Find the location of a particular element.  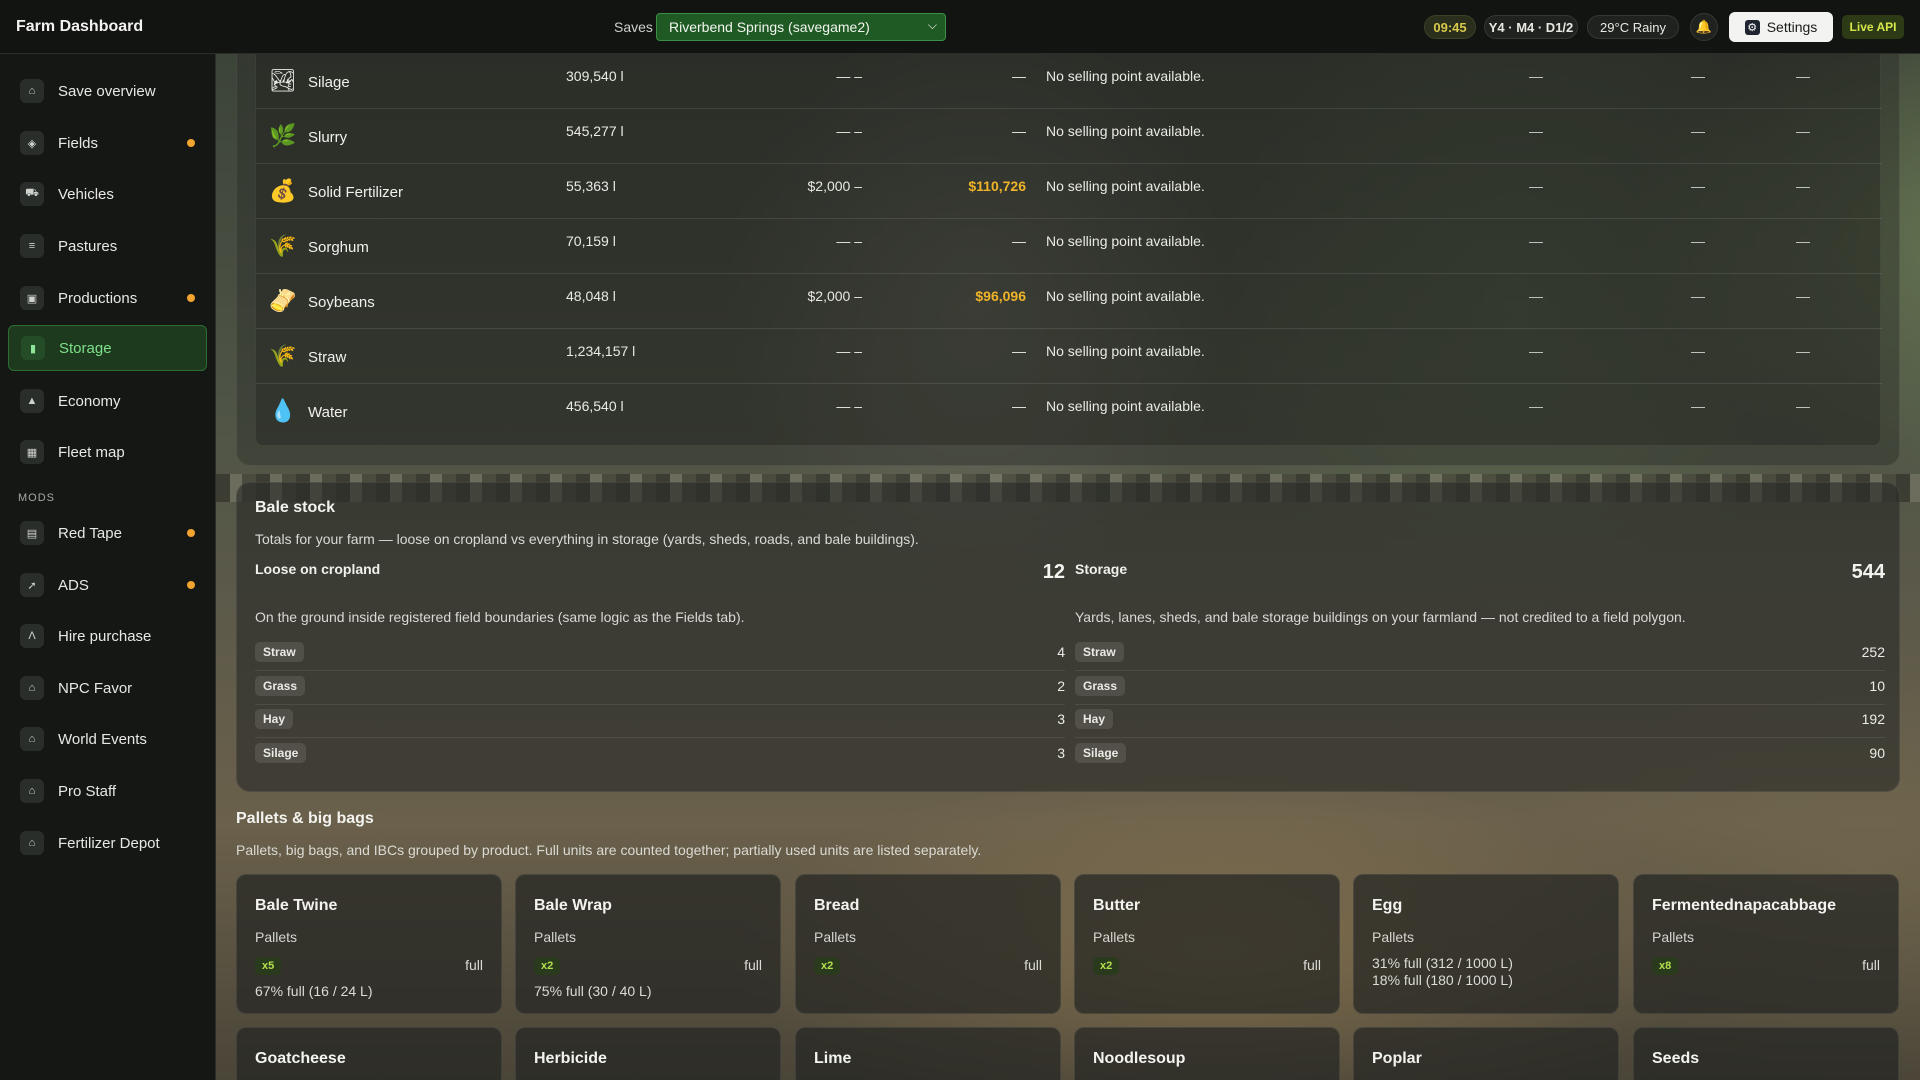

product-name: Straw is located at coordinates (327, 357).